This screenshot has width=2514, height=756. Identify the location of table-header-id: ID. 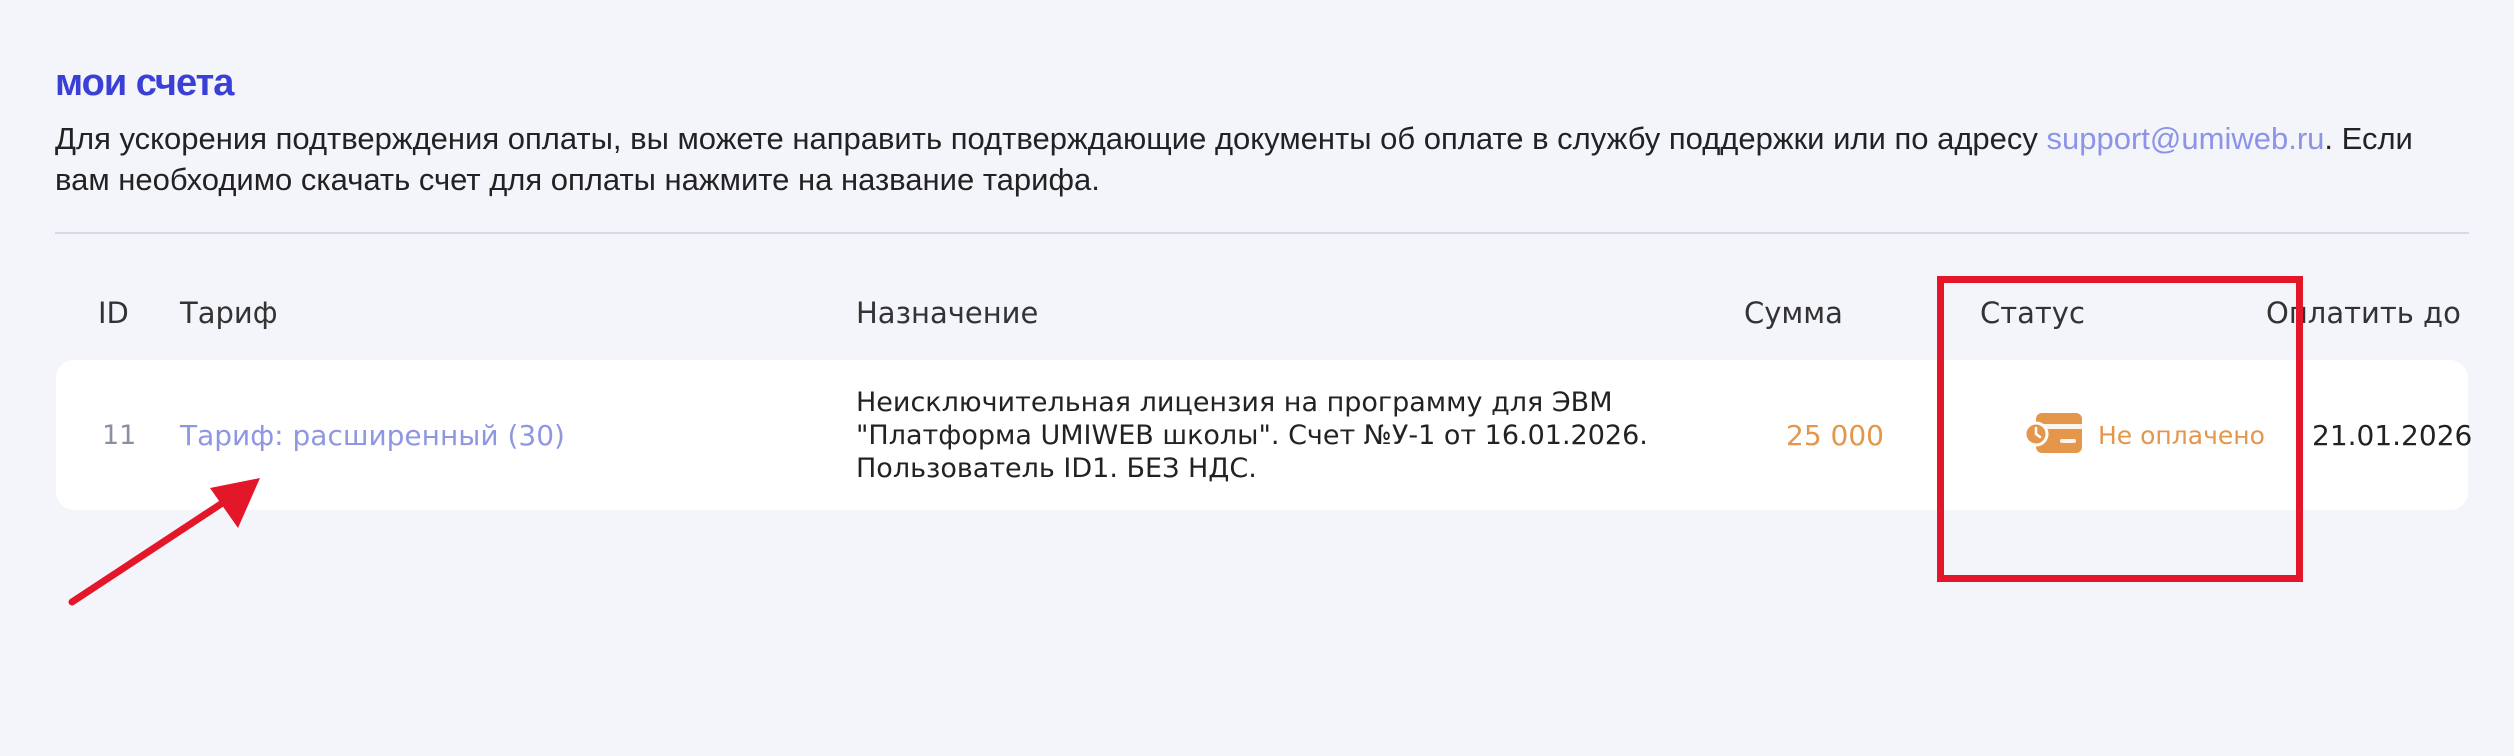
(113, 313).